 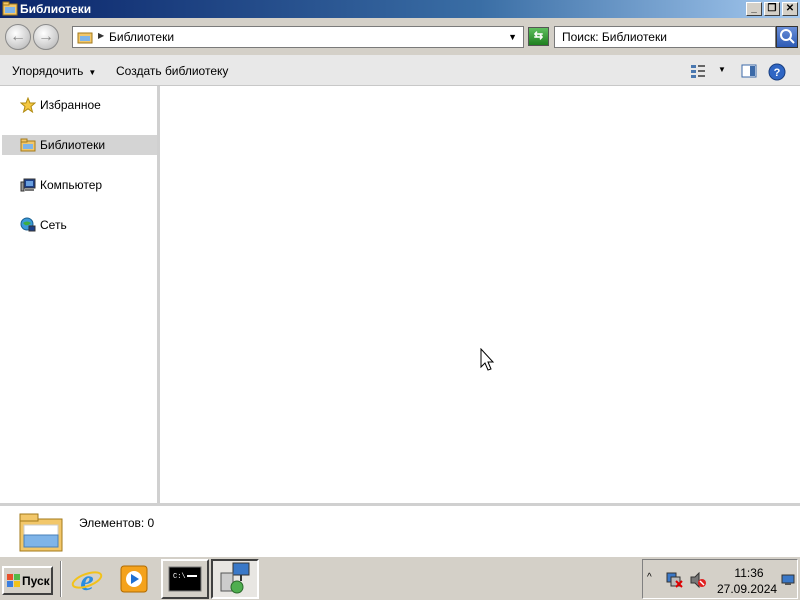 I want to click on create-library-label: Создать библиотеку, so click(x=172, y=71).